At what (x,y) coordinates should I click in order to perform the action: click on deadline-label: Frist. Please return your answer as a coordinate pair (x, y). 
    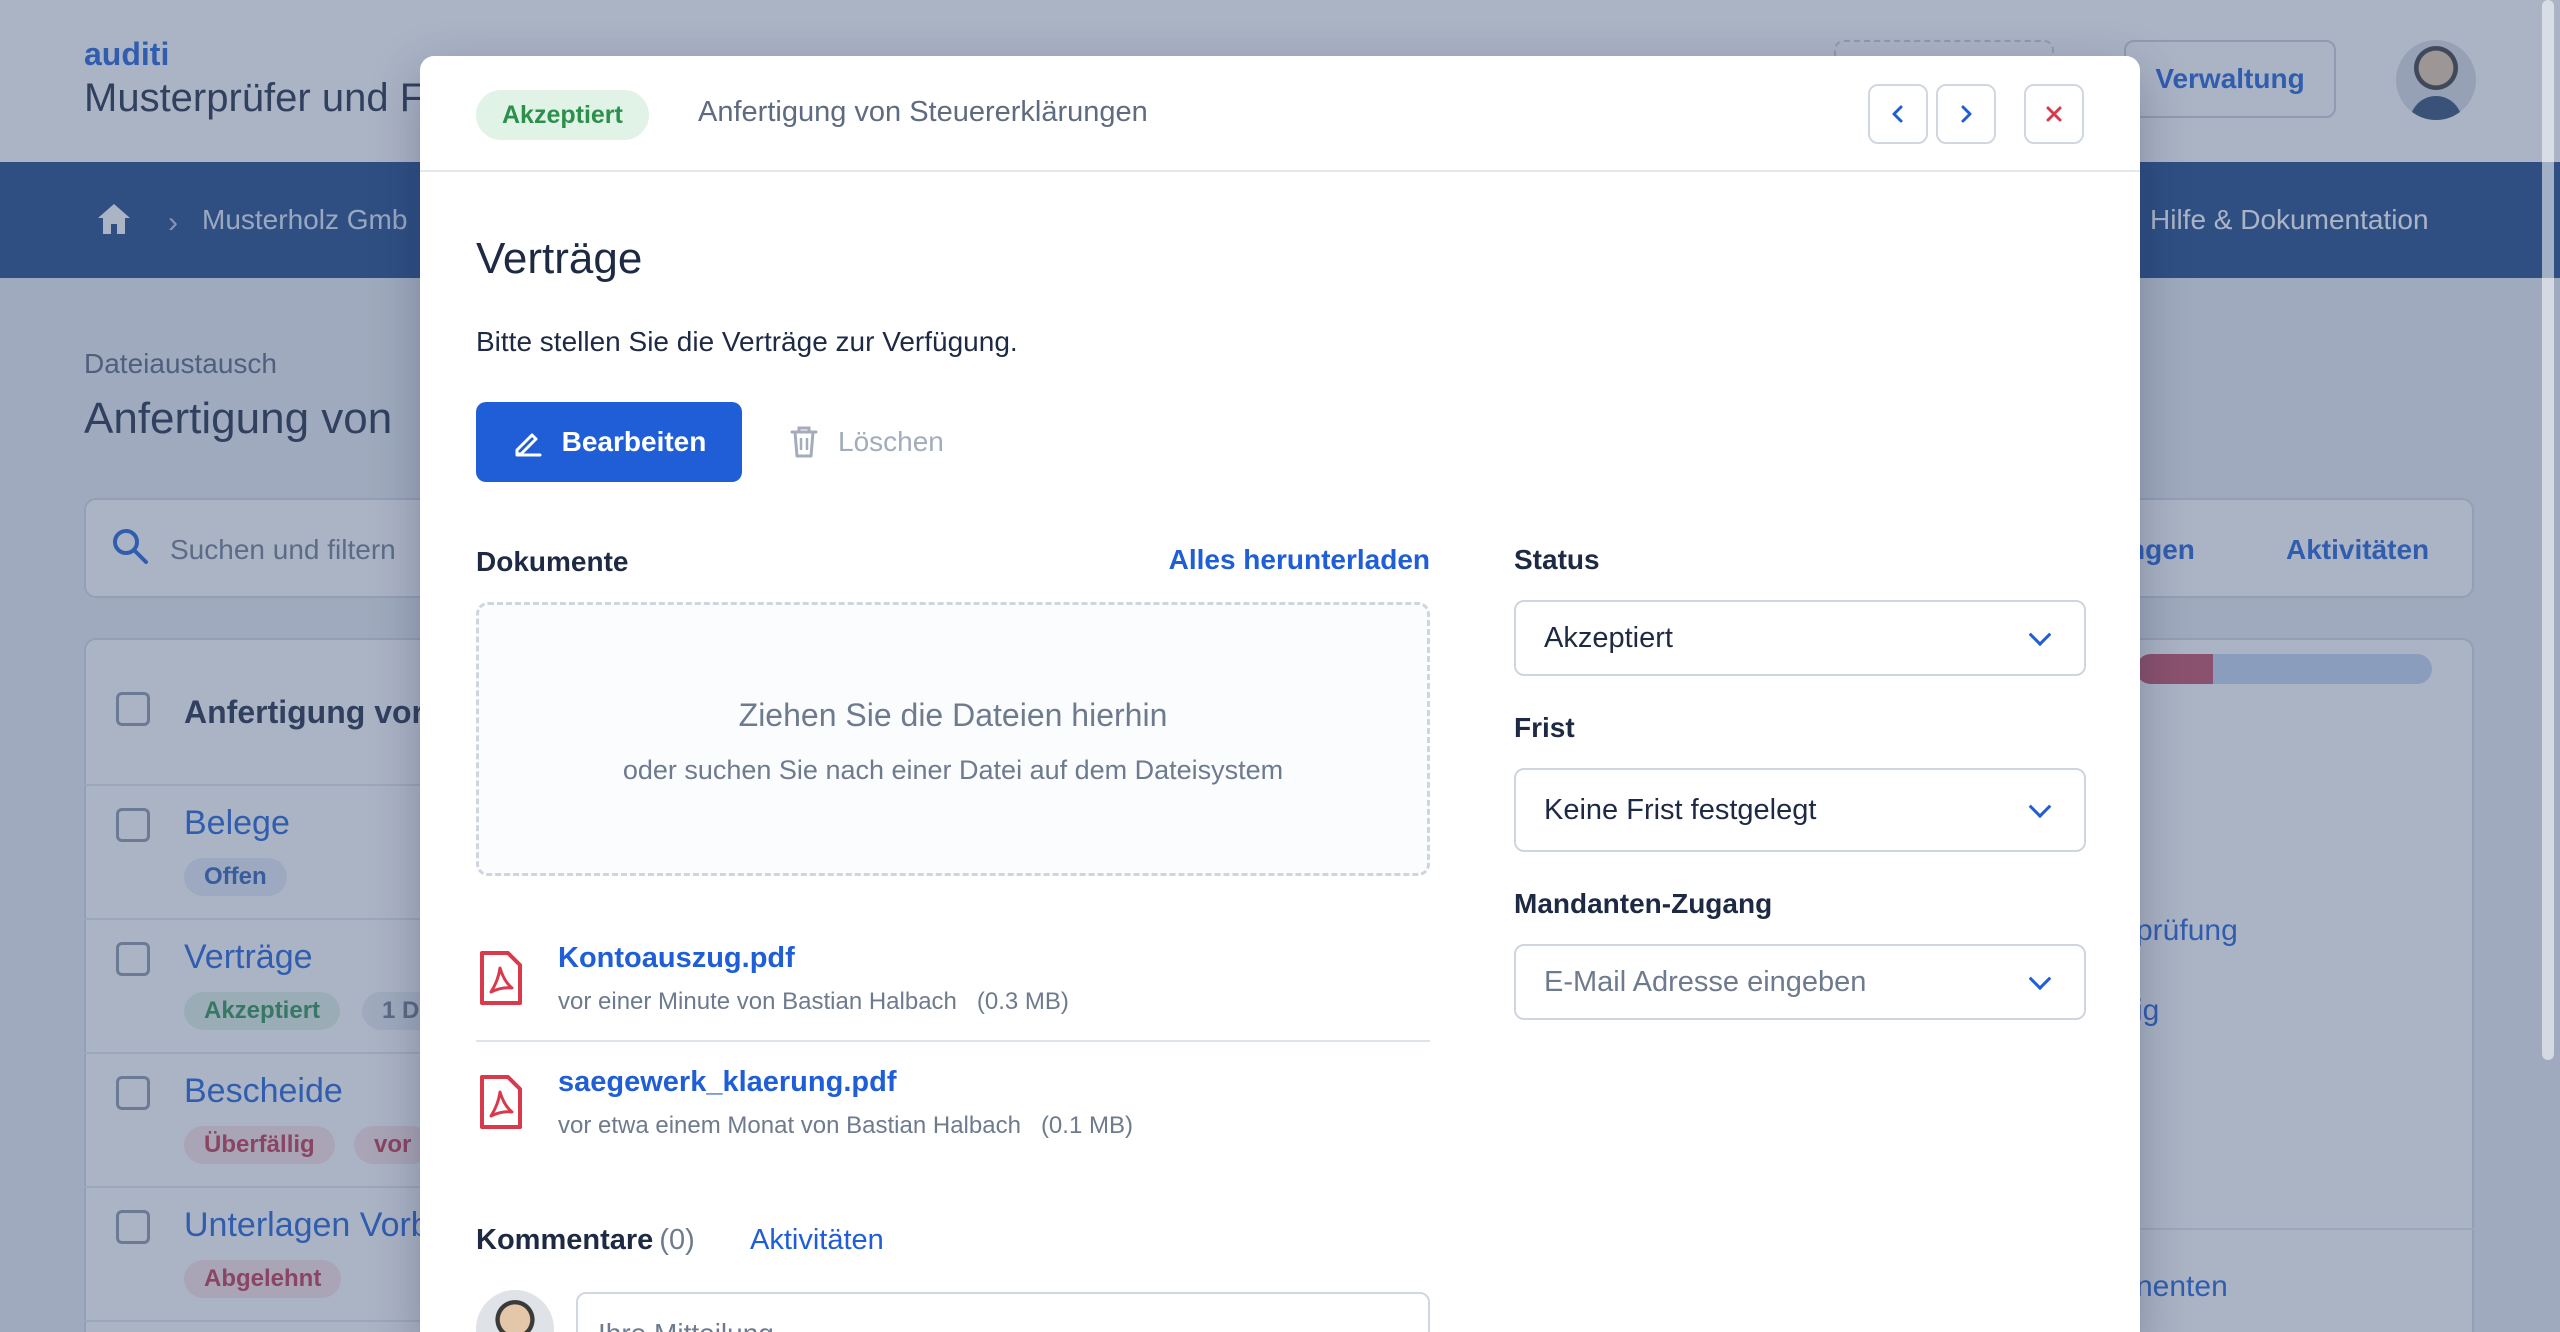
    Looking at the image, I should click on (1544, 727).